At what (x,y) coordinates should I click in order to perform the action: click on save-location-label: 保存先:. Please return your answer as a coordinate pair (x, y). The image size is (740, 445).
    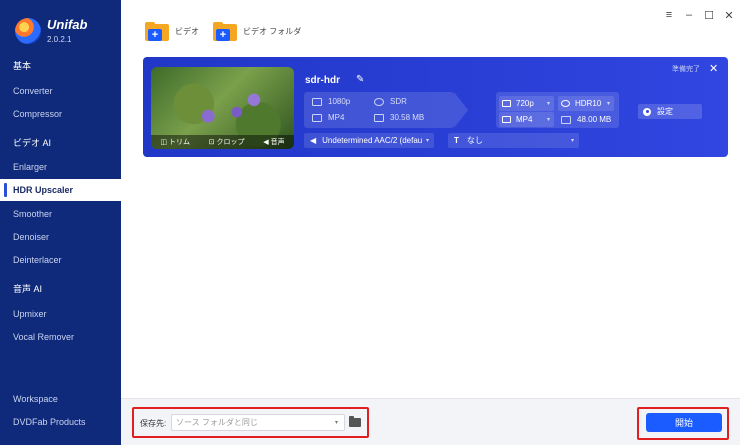
    Looking at the image, I should click on (153, 423).